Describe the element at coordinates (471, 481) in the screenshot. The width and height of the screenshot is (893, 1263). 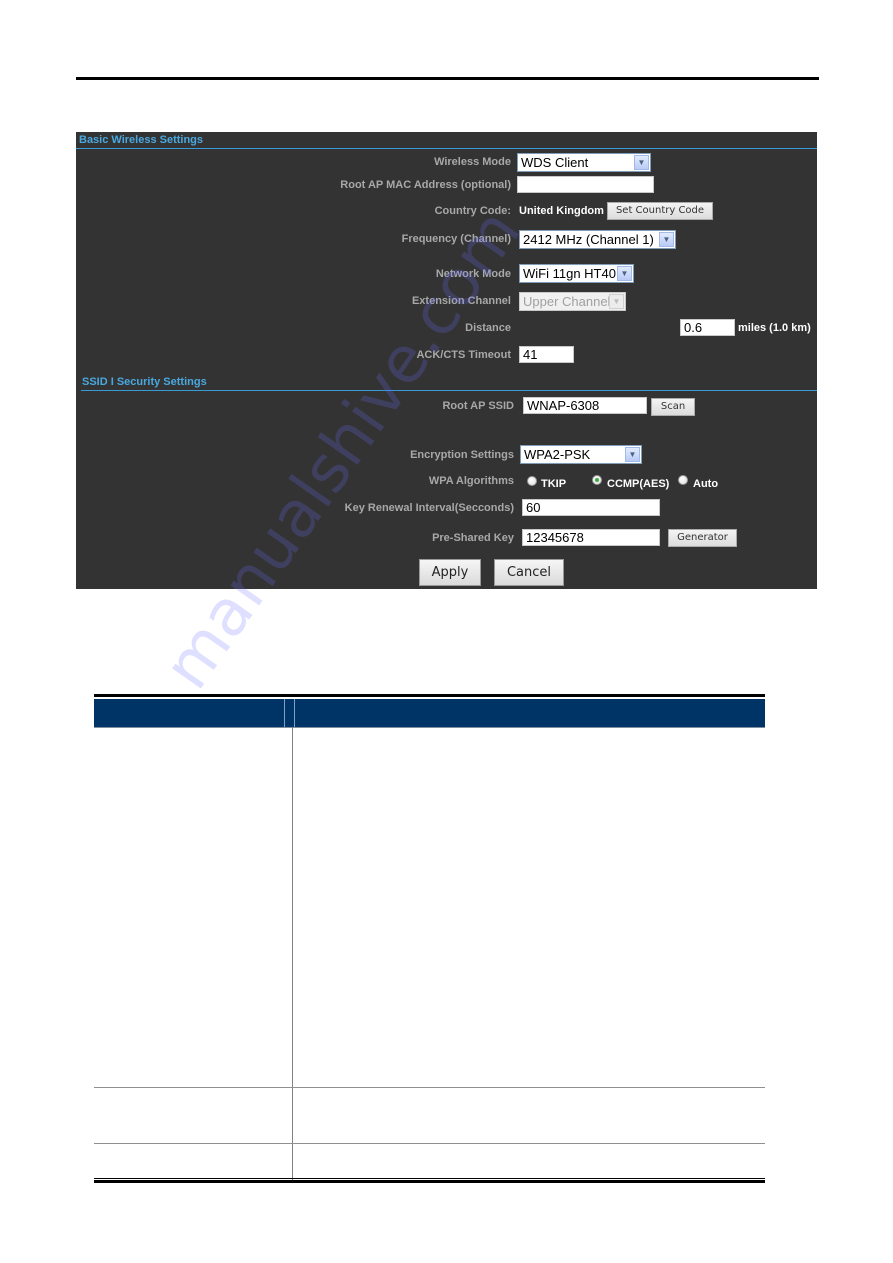
I see `wpa-algorithms-label: WPA Algorithms` at that location.